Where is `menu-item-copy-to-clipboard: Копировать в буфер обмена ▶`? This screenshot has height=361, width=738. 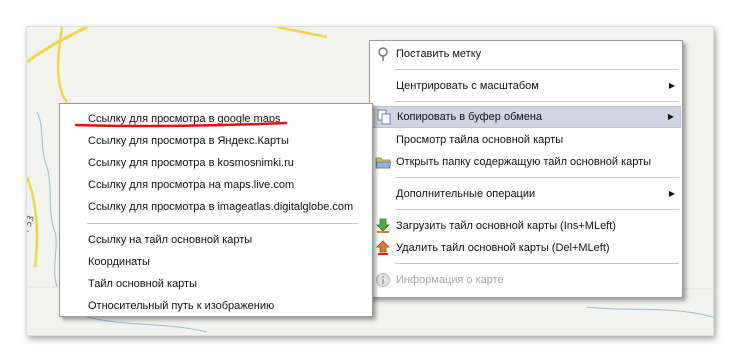
menu-item-copy-to-clipboard: Копировать в буфер обмена ▶ is located at coordinates (526, 117).